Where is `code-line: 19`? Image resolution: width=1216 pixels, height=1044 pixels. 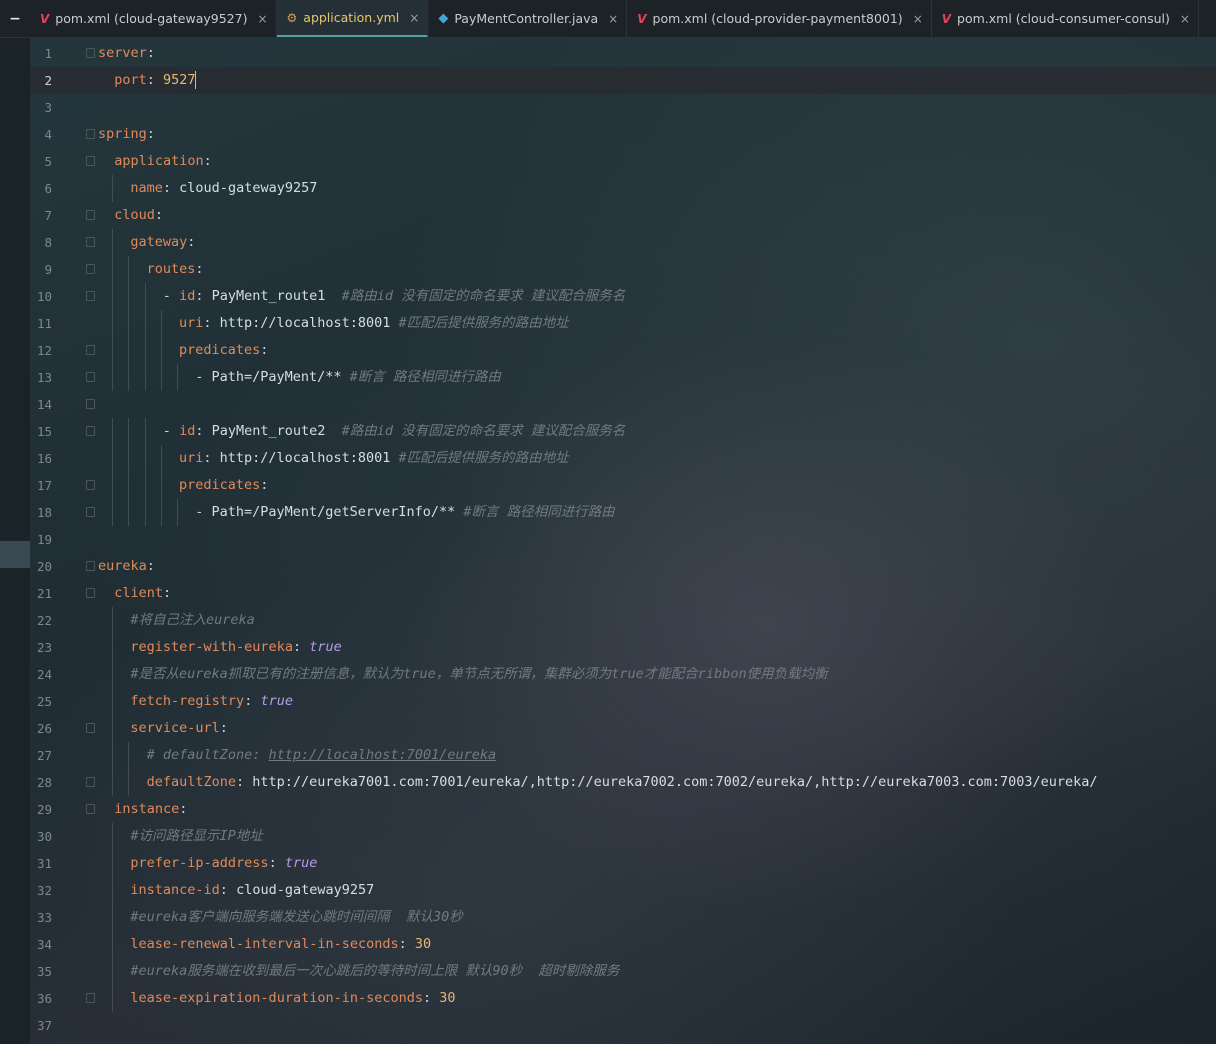
code-line: 19 is located at coordinates (623, 539).